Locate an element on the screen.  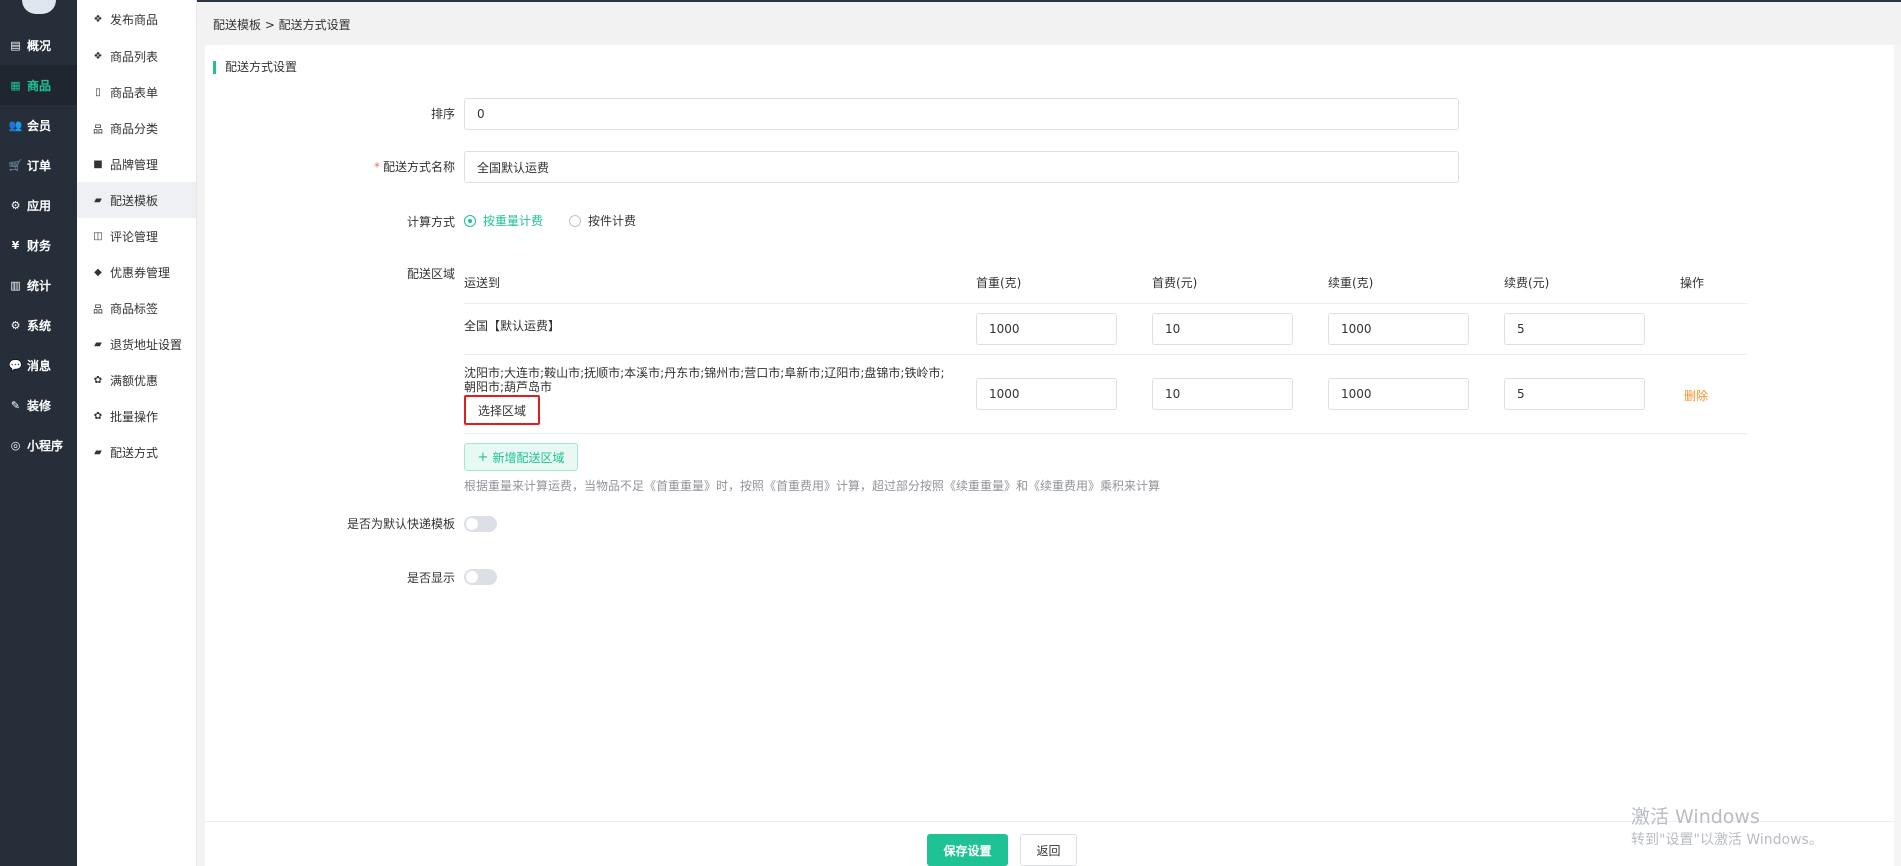
add-area-button: + 新增配送区域 is located at coordinates (521, 457).